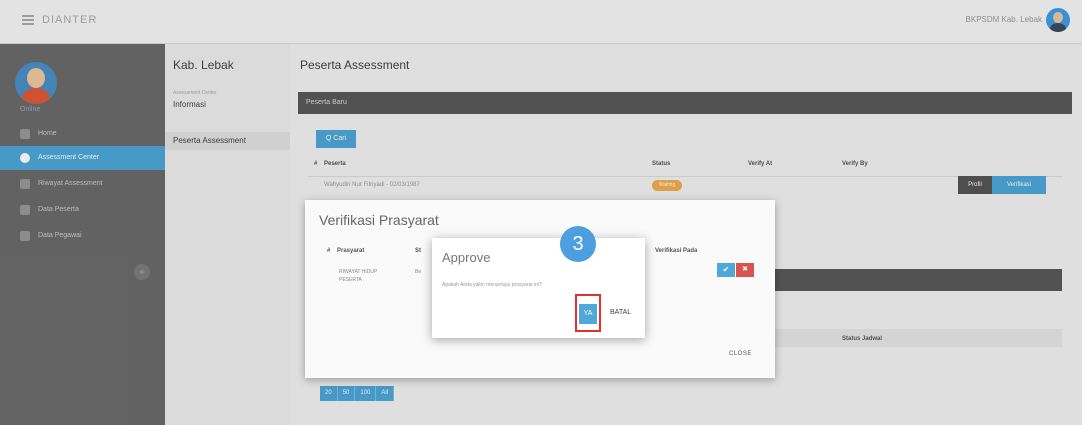 This screenshot has height=425, width=1082. What do you see at coordinates (25, 184) in the screenshot?
I see `history-icon` at bounding box center [25, 184].